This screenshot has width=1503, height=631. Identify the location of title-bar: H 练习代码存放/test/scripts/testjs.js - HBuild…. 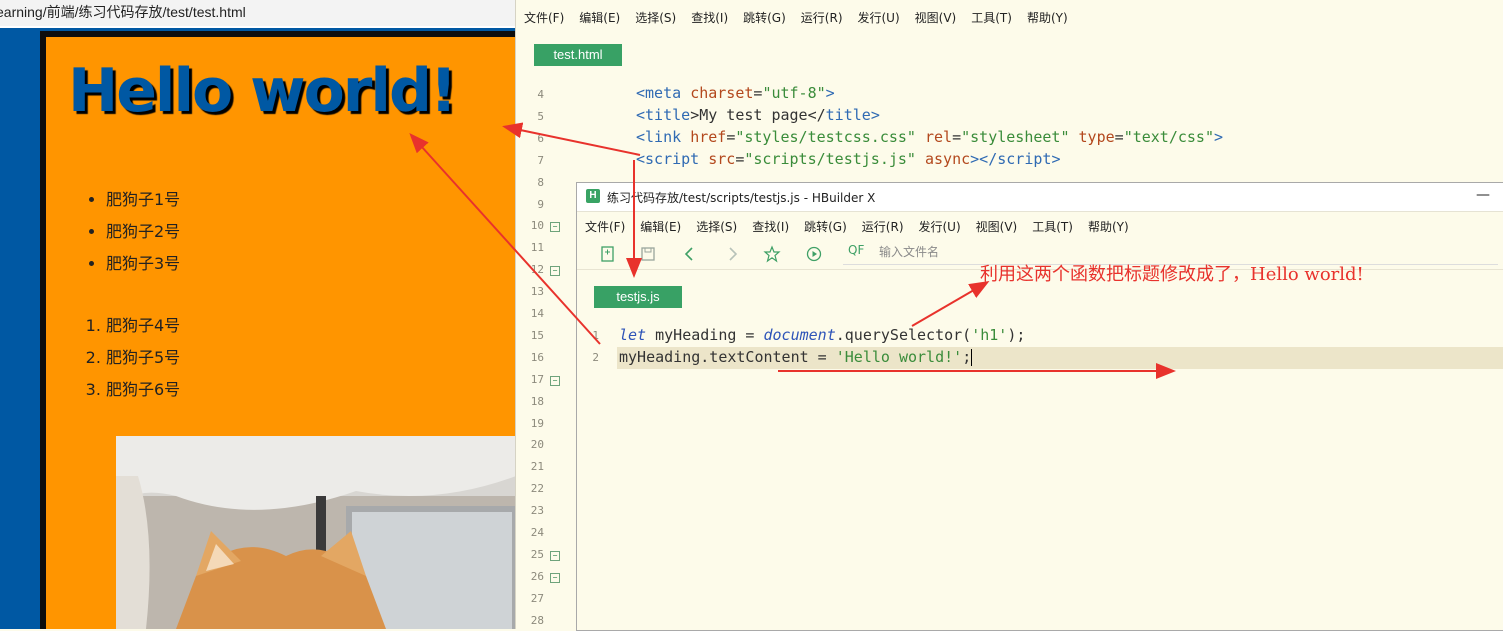
(1040, 197).